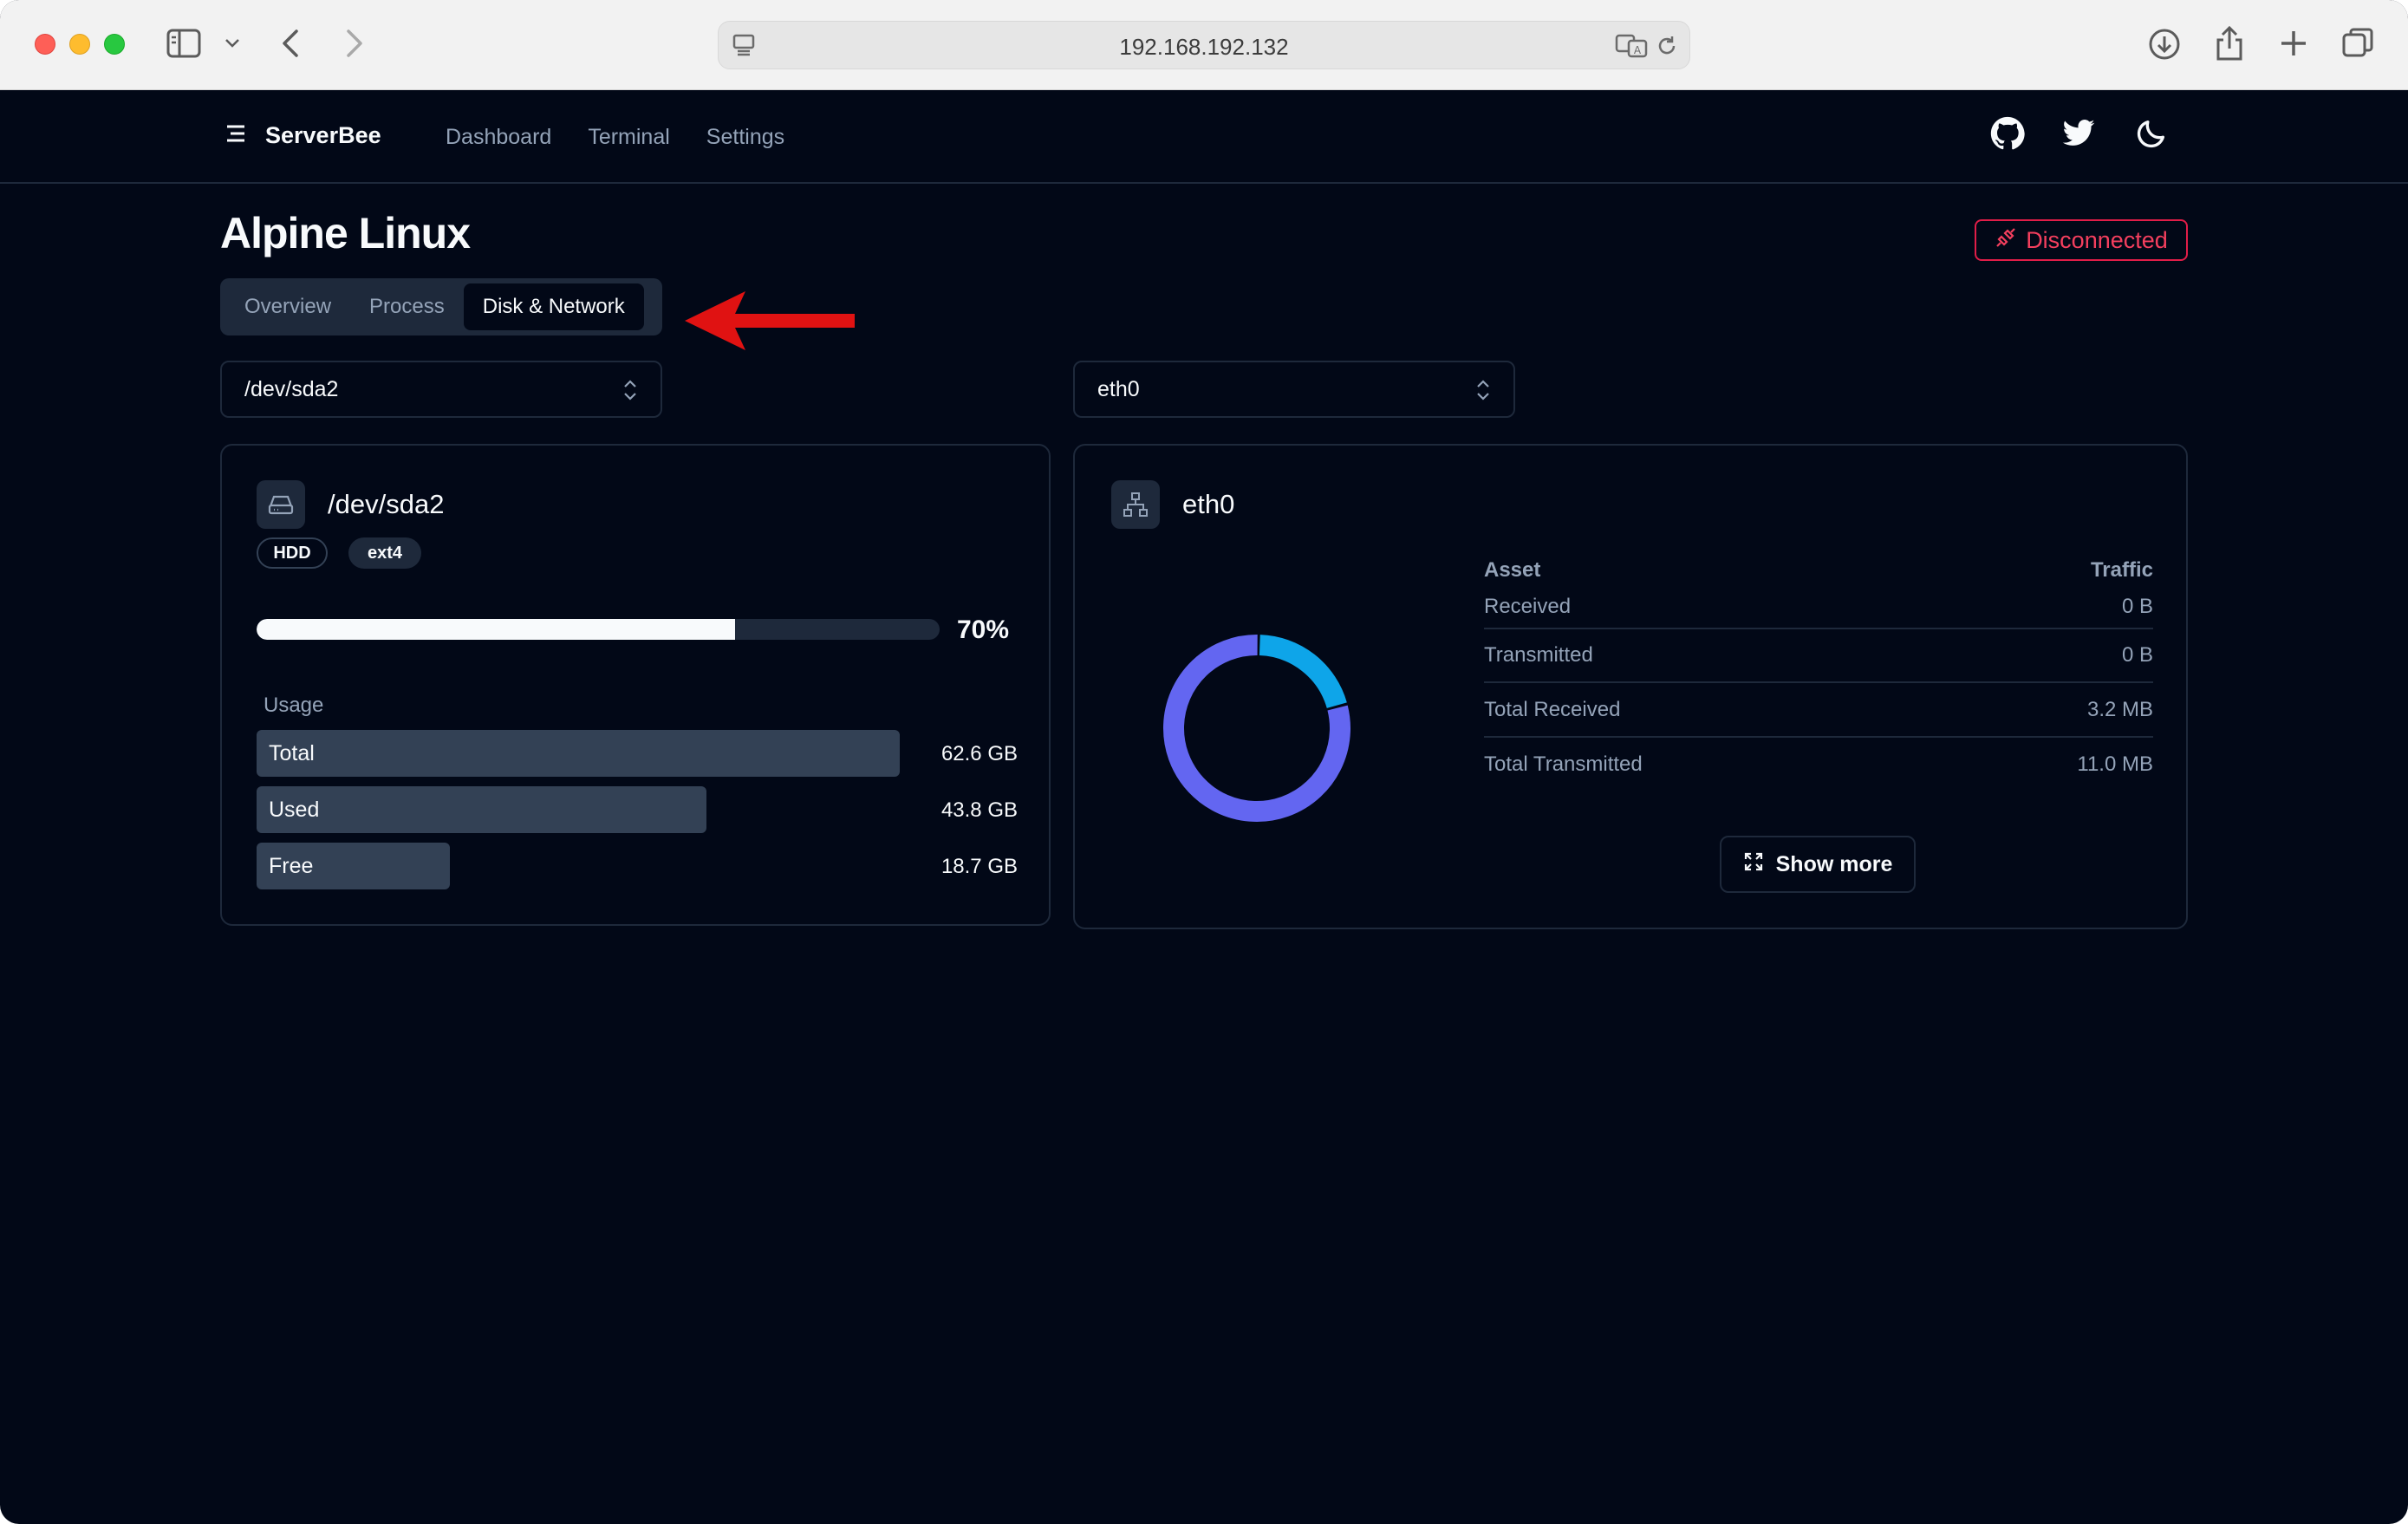  Describe the element at coordinates (578, 753) in the screenshot. I see `usage-bar: Total` at that location.